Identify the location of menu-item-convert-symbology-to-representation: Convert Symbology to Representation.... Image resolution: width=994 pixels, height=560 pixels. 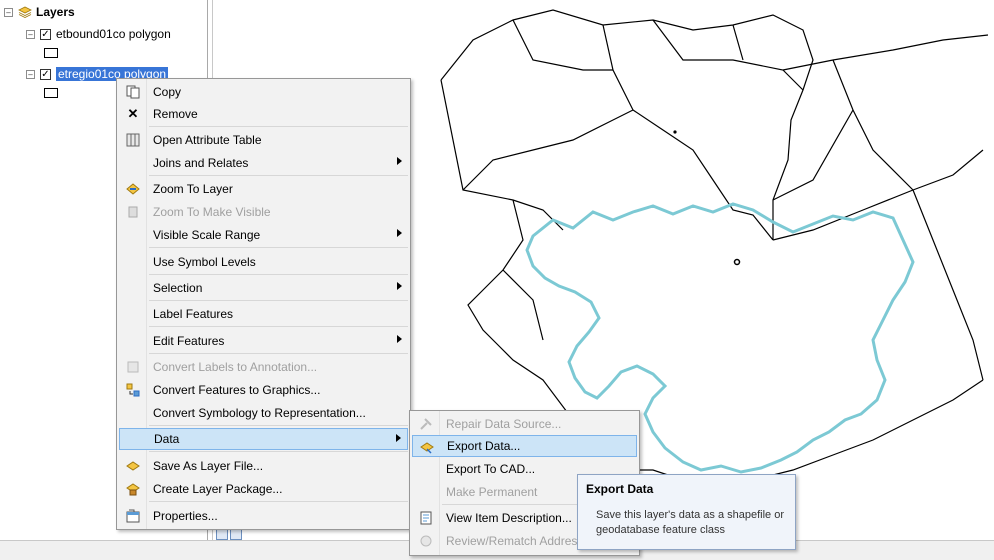
(263, 413).